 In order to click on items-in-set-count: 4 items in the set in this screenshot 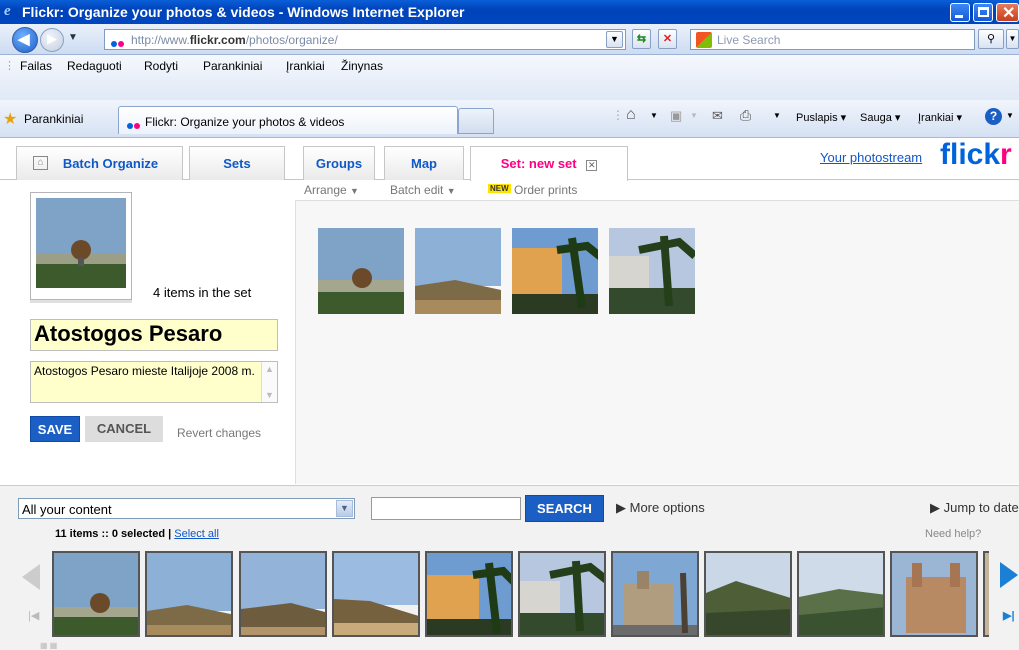, I will do `click(202, 292)`.